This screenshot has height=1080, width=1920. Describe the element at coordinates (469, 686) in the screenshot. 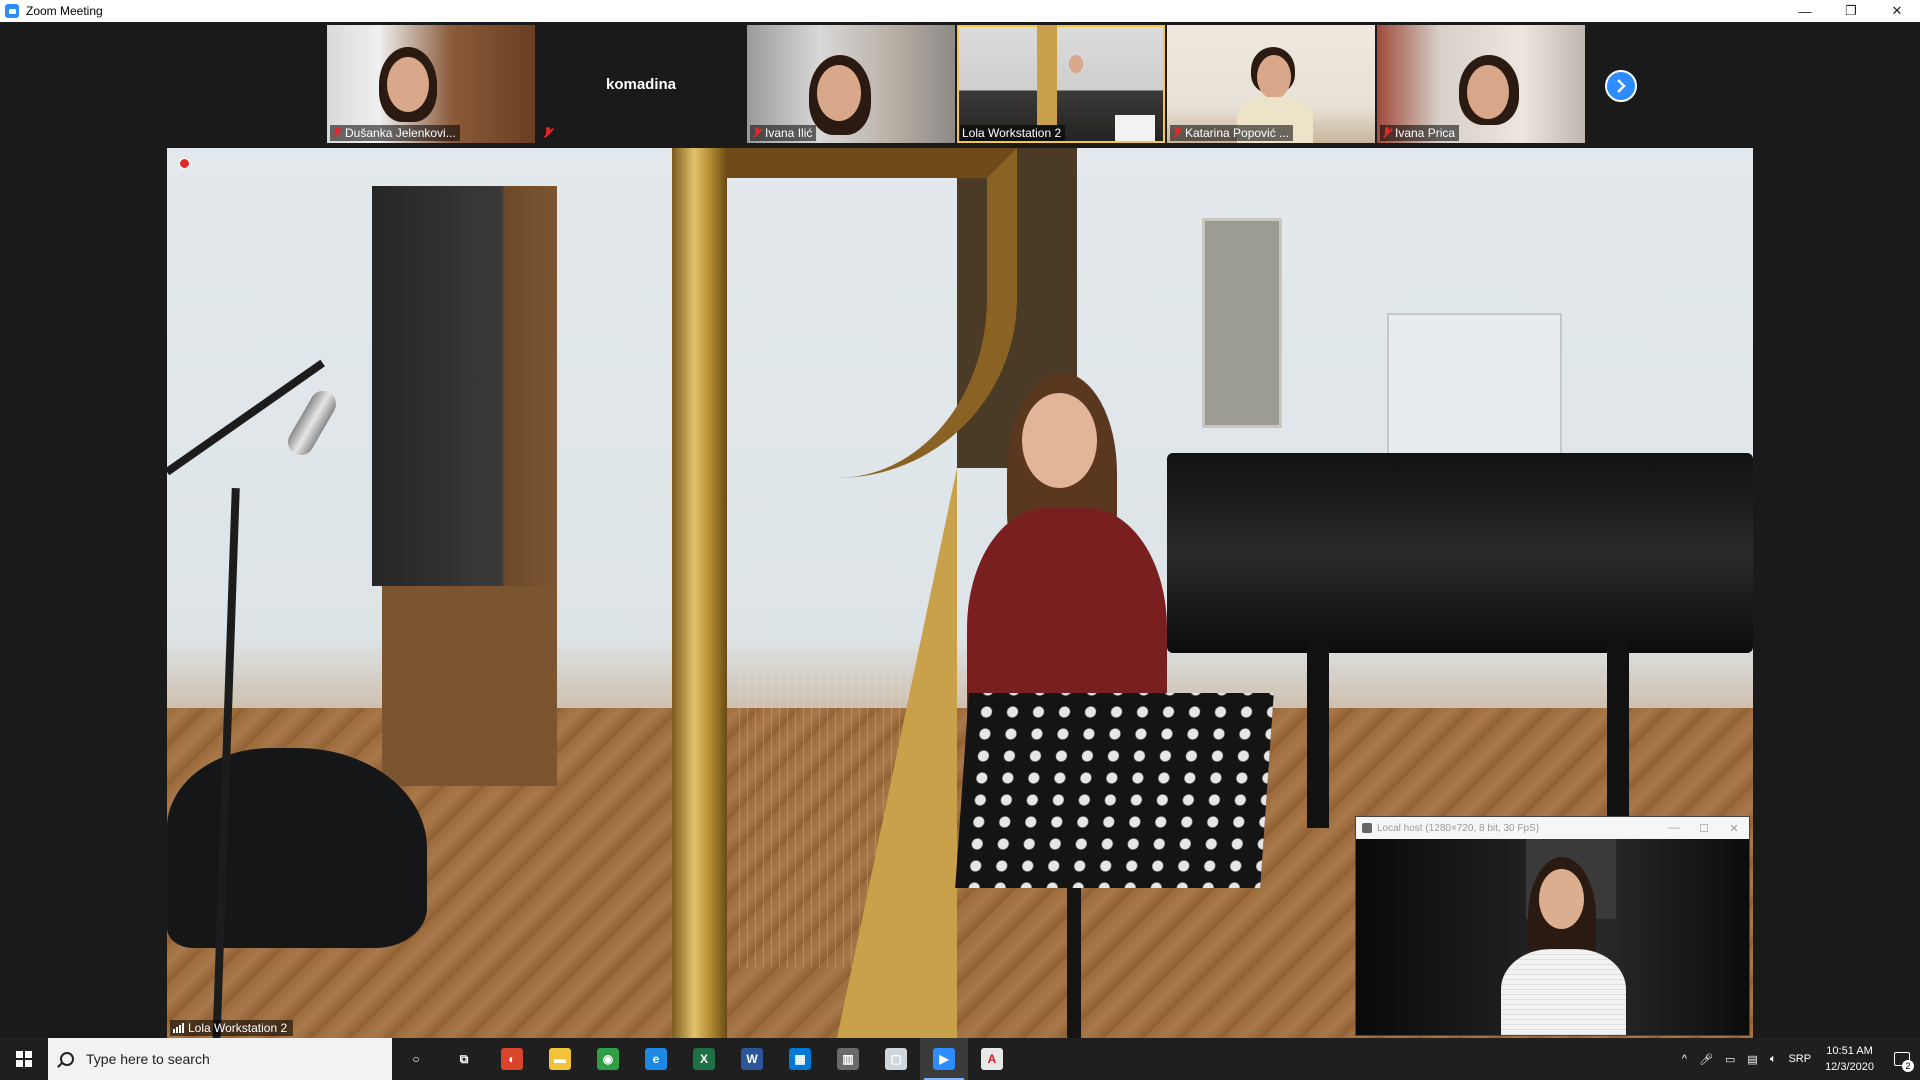

I see `video-speaker-base` at that location.